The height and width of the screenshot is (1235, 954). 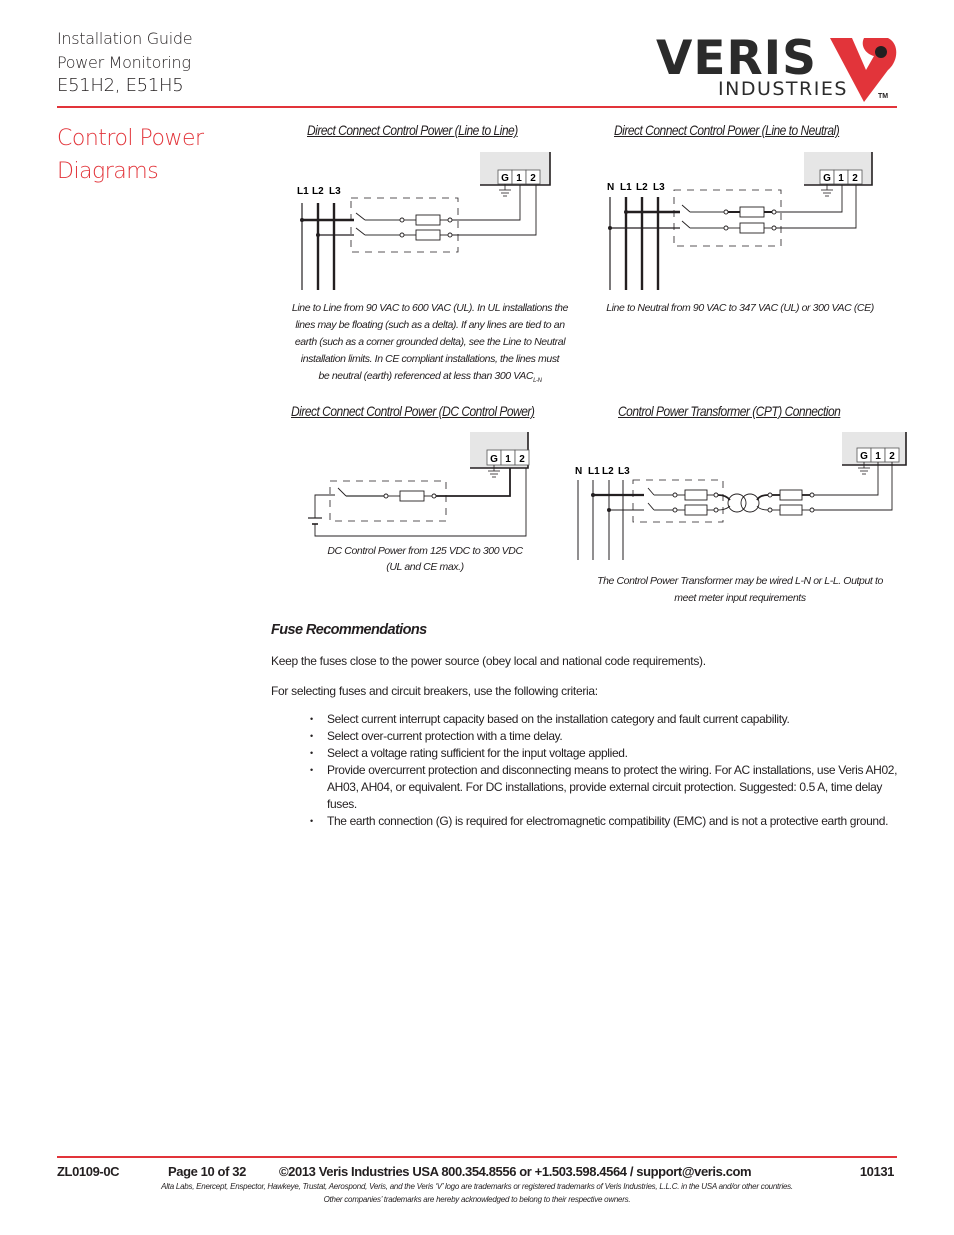 I want to click on transformer-icon, so click(x=743, y=503).